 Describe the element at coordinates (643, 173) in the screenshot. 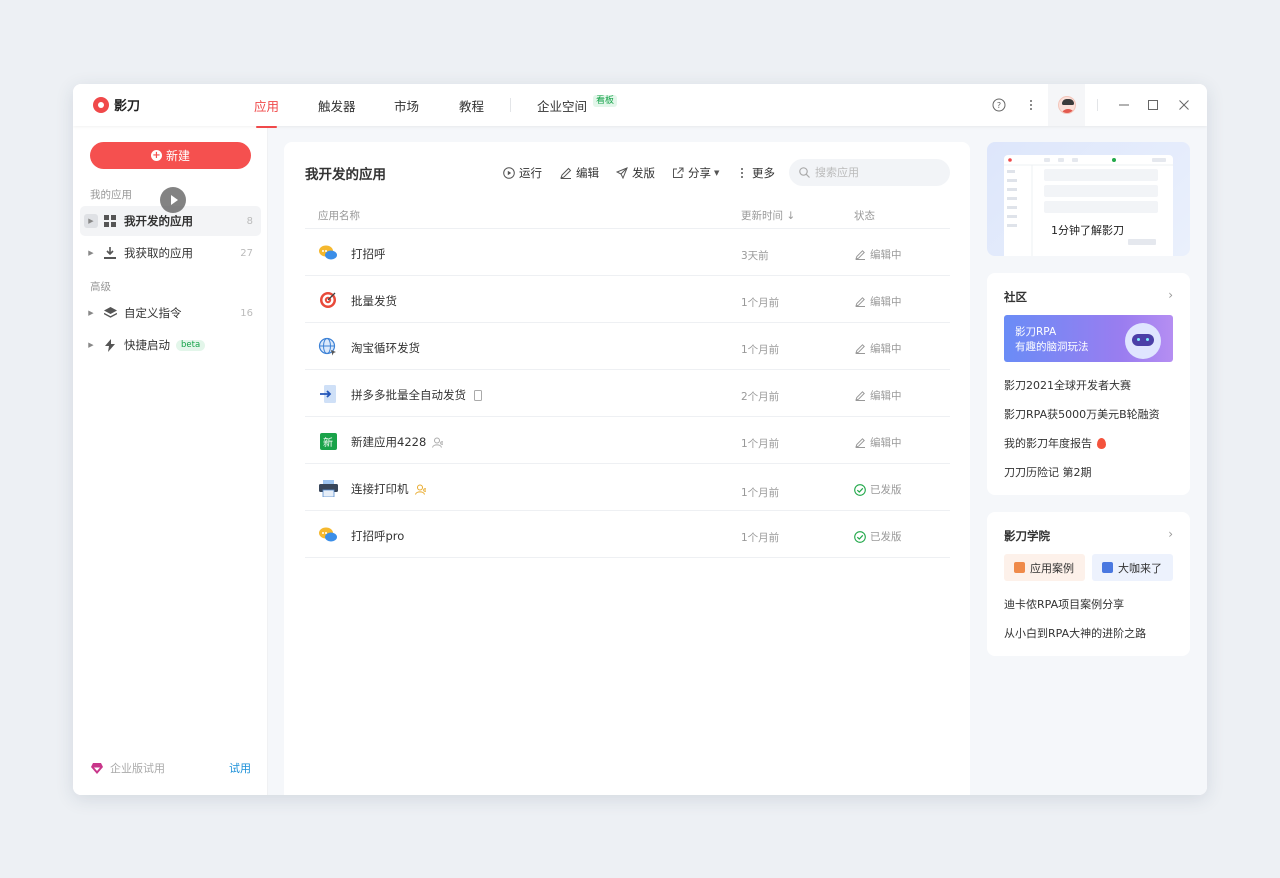

I see `publish-label: 发版` at that location.